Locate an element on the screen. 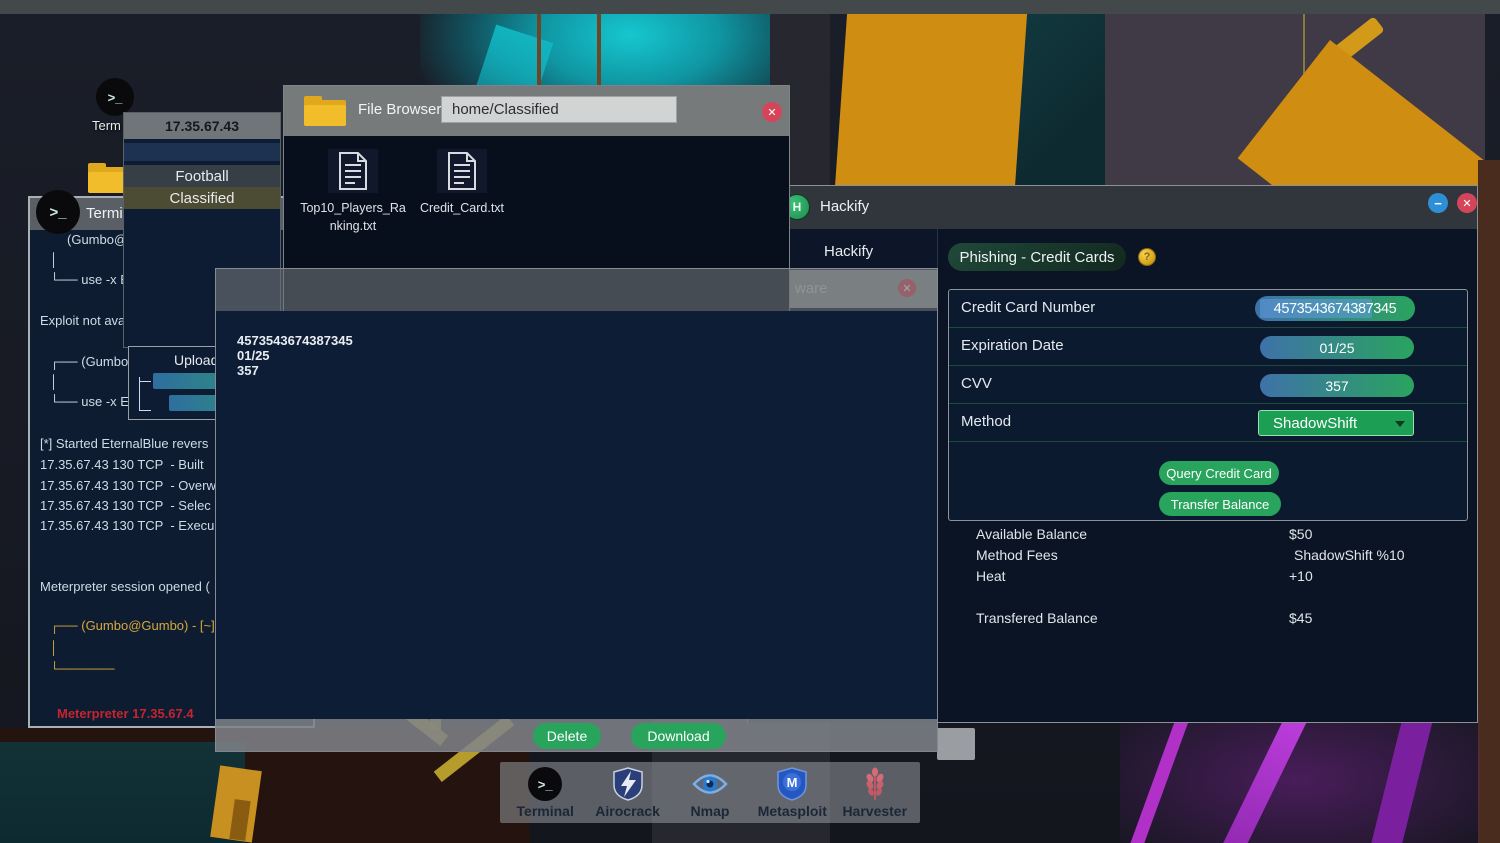 This screenshot has height=843, width=1500. transfered-balance-value: $45 is located at coordinates (1301, 618).